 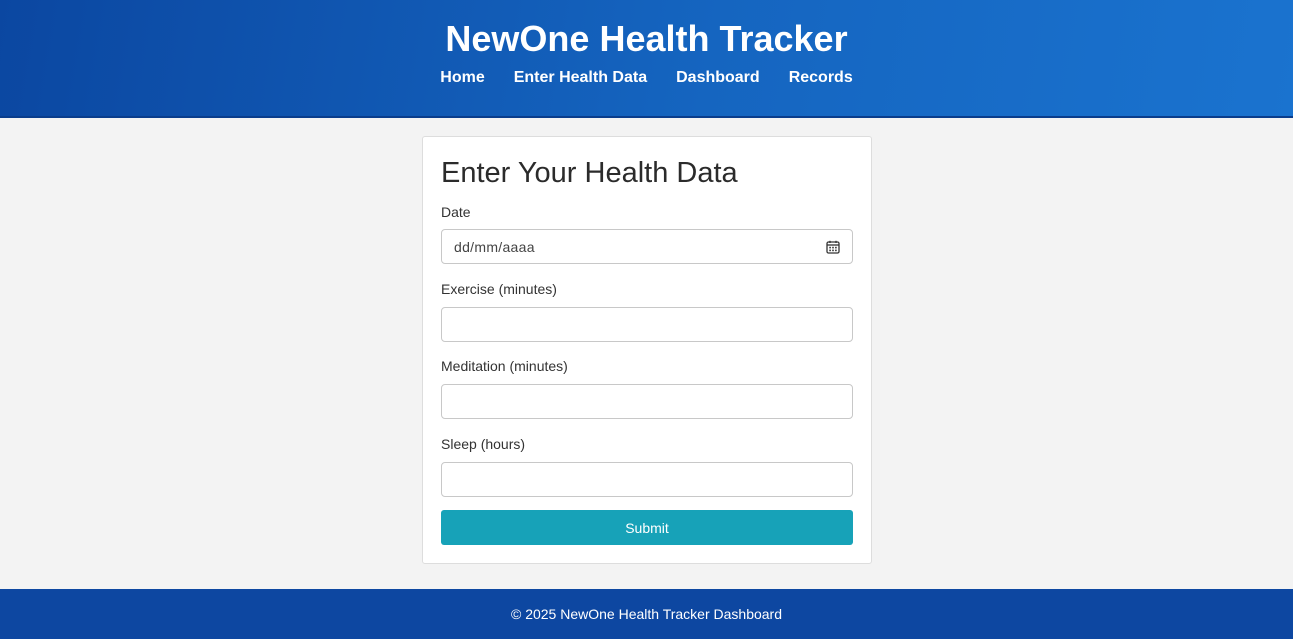 What do you see at coordinates (833, 247) in the screenshot?
I see `calendar-icon` at bounding box center [833, 247].